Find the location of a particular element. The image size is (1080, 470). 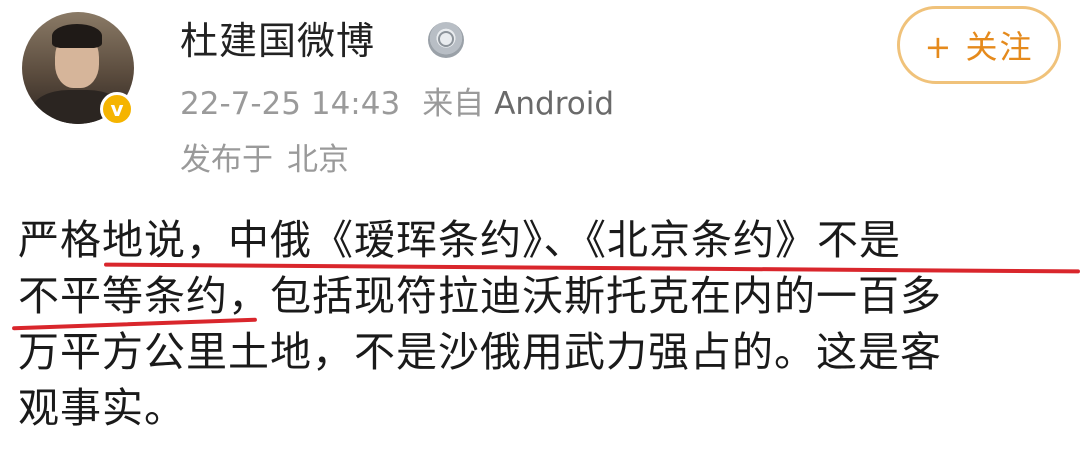

content-line: 不平等条约，包括现符拉迪沃斯托克在内的一百多 is located at coordinates (480, 296).